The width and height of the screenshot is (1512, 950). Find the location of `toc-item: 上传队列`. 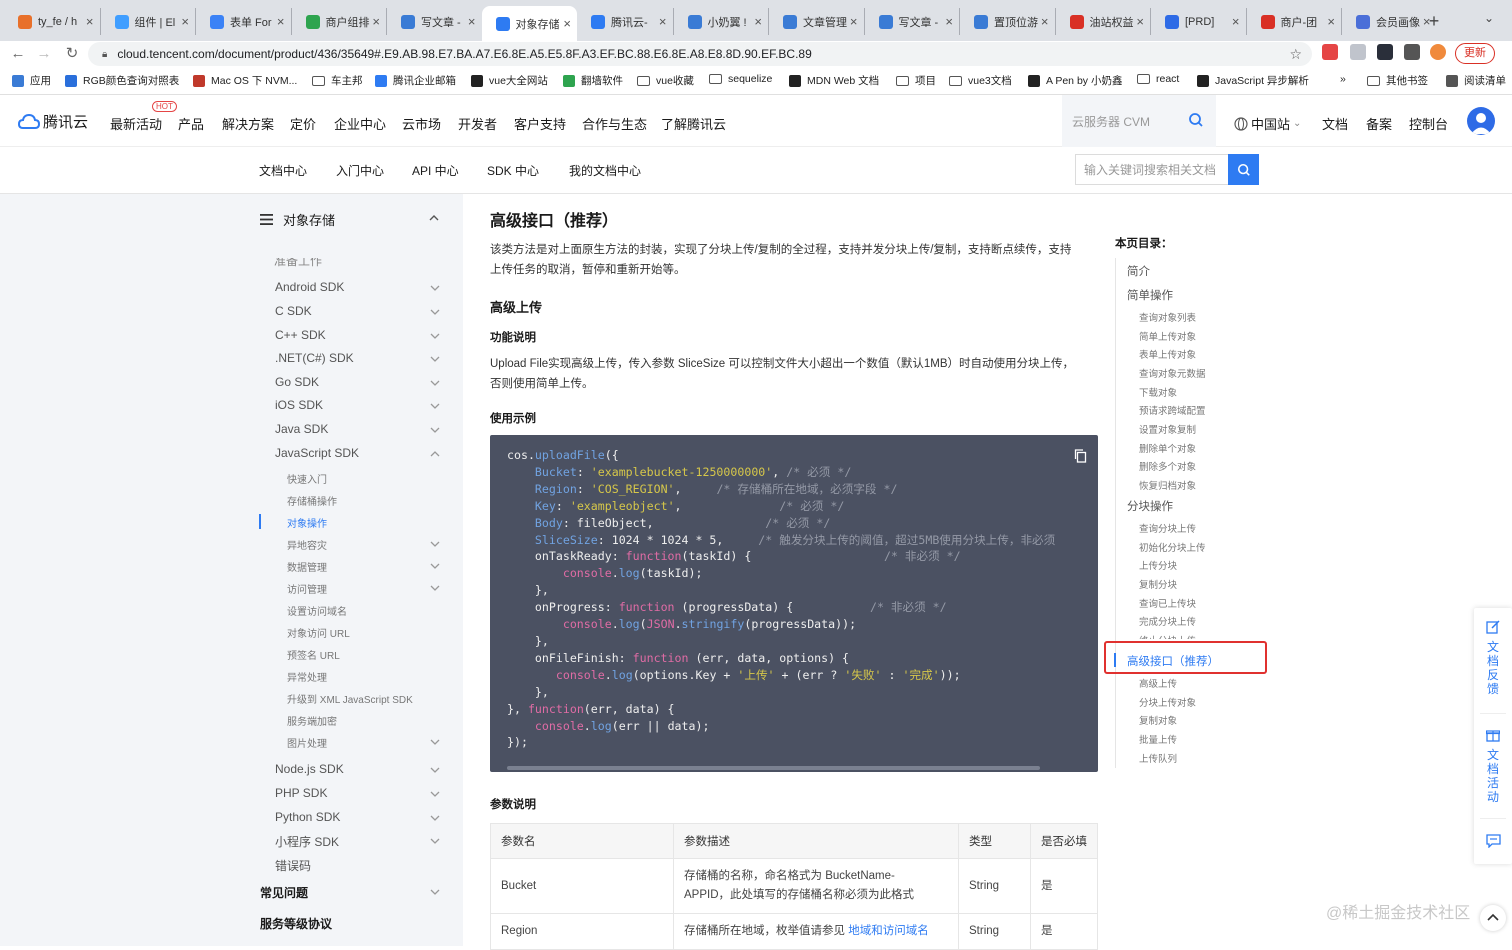

toc-item: 上传队列 is located at coordinates (1158, 758).